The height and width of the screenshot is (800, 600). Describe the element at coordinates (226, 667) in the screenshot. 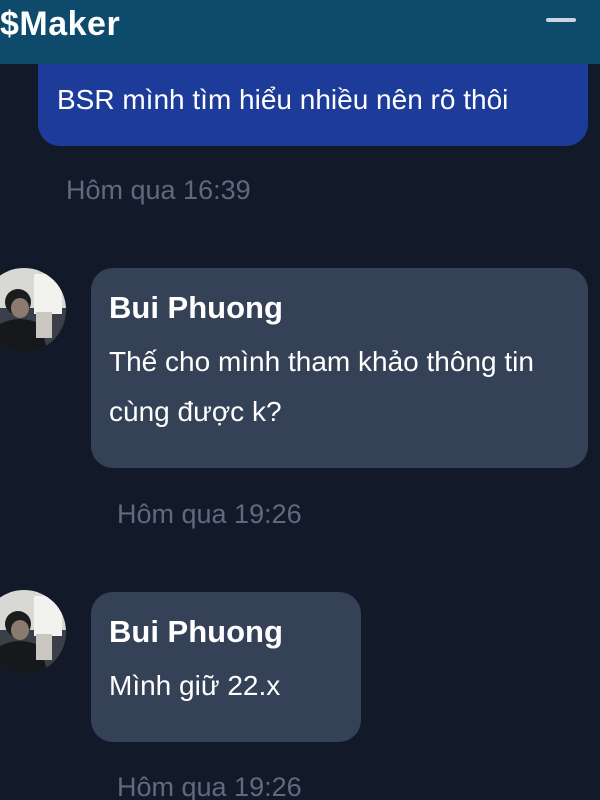

I see `incoming-message-bubble: Bui Phuong Mình giữ 22.x` at that location.